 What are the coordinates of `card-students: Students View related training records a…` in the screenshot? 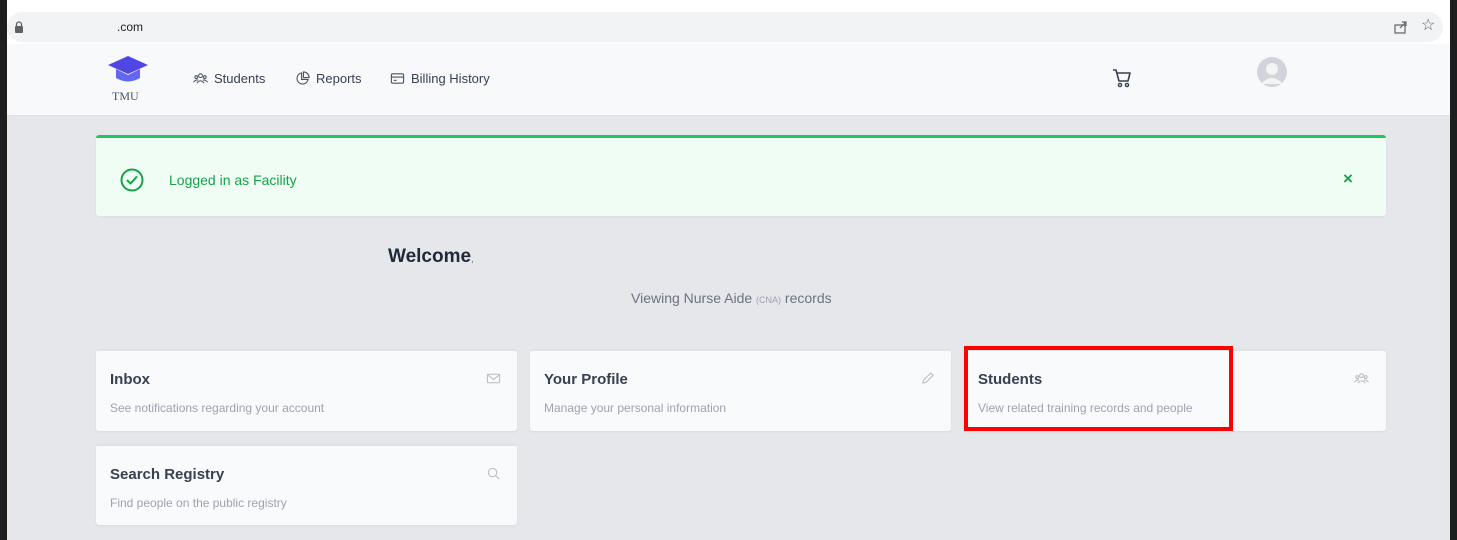 It's located at (1175, 390).